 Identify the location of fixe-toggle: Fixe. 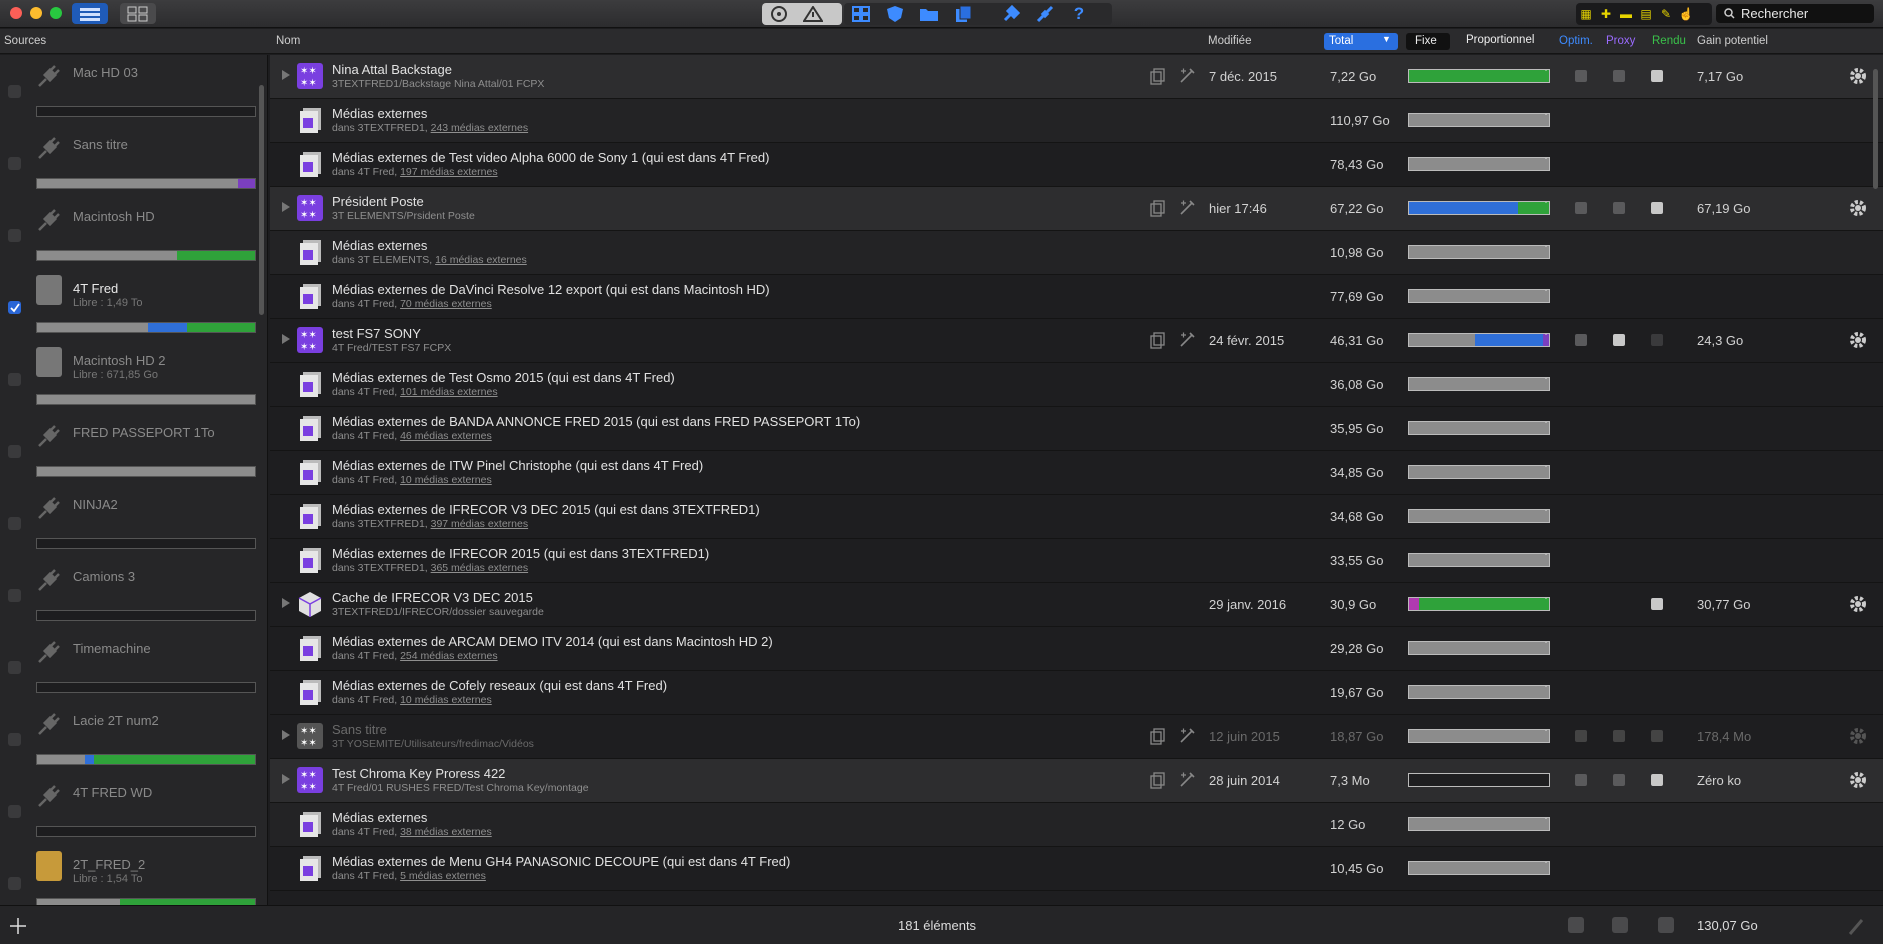
(1428, 41).